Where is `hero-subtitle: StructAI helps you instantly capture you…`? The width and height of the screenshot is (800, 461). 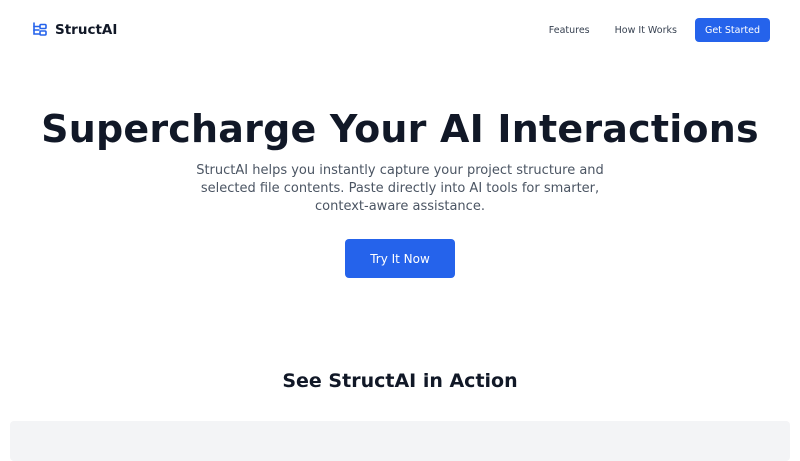
hero-subtitle: StructAI helps you instantly capture you… is located at coordinates (400, 188).